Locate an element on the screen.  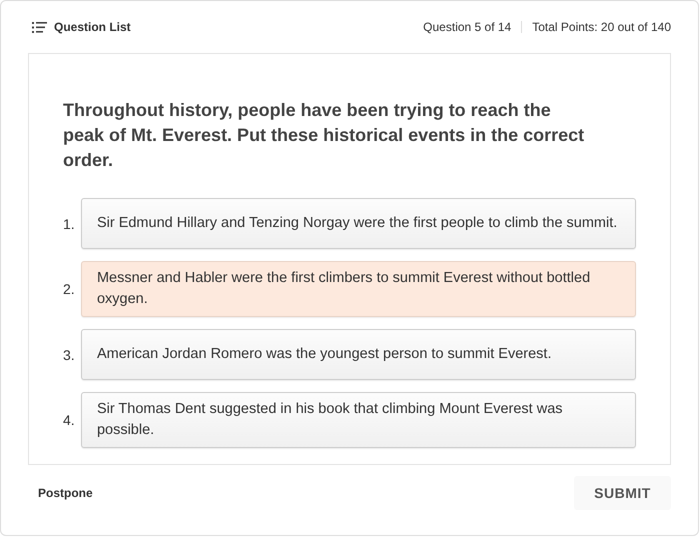
item-number: 4. is located at coordinates (69, 420).